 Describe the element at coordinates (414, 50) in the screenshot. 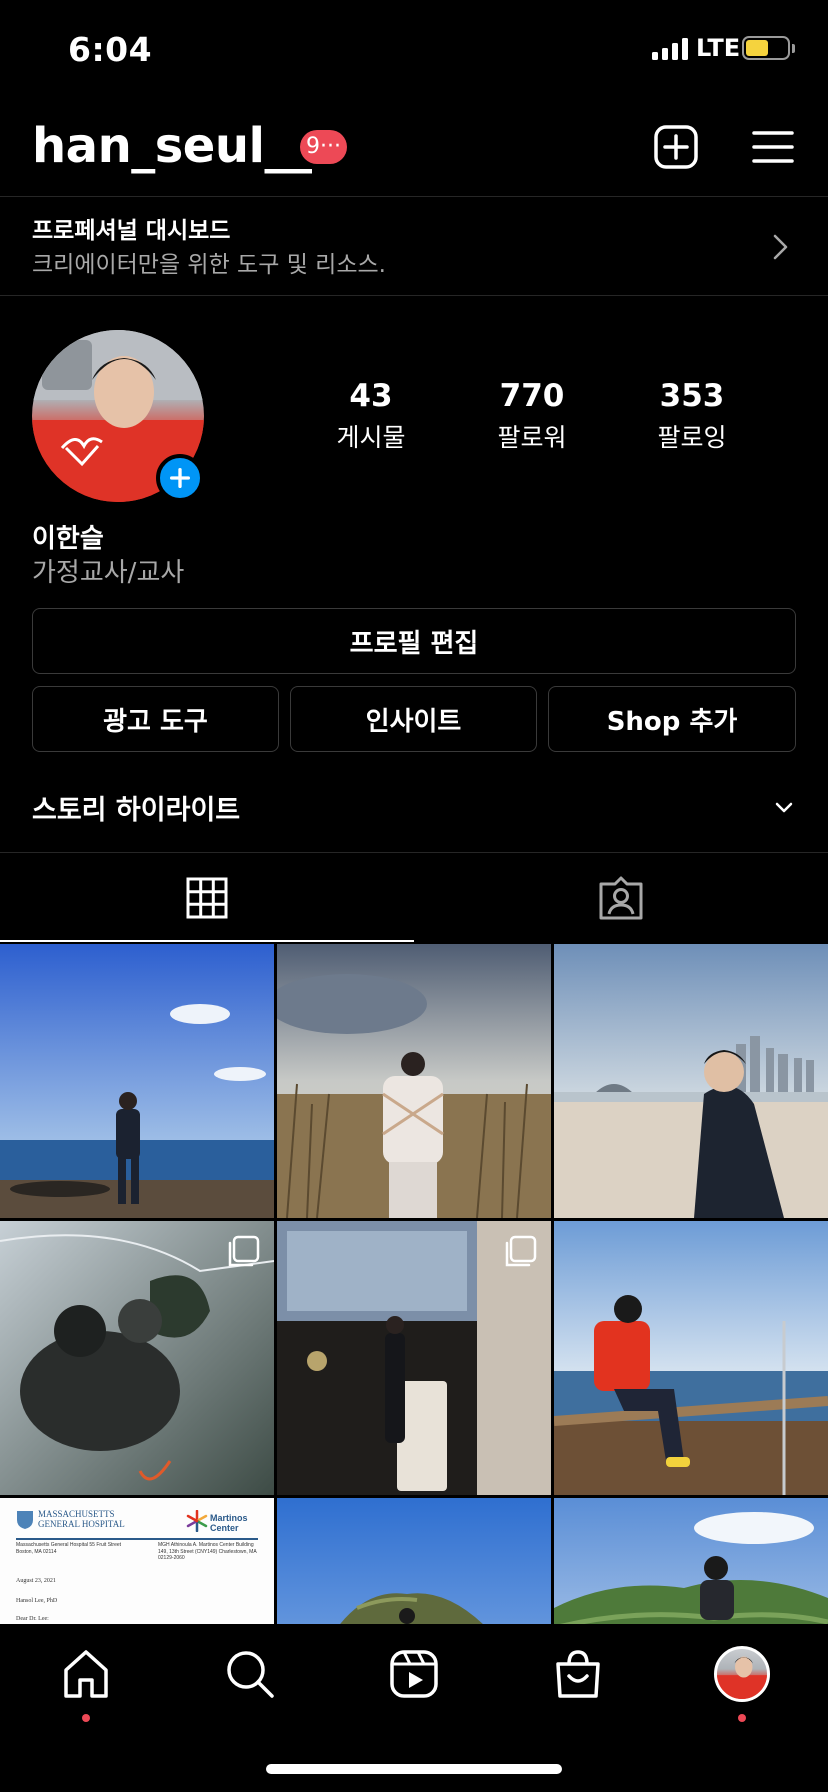

I see `status-bar: 6:04 LTE` at that location.